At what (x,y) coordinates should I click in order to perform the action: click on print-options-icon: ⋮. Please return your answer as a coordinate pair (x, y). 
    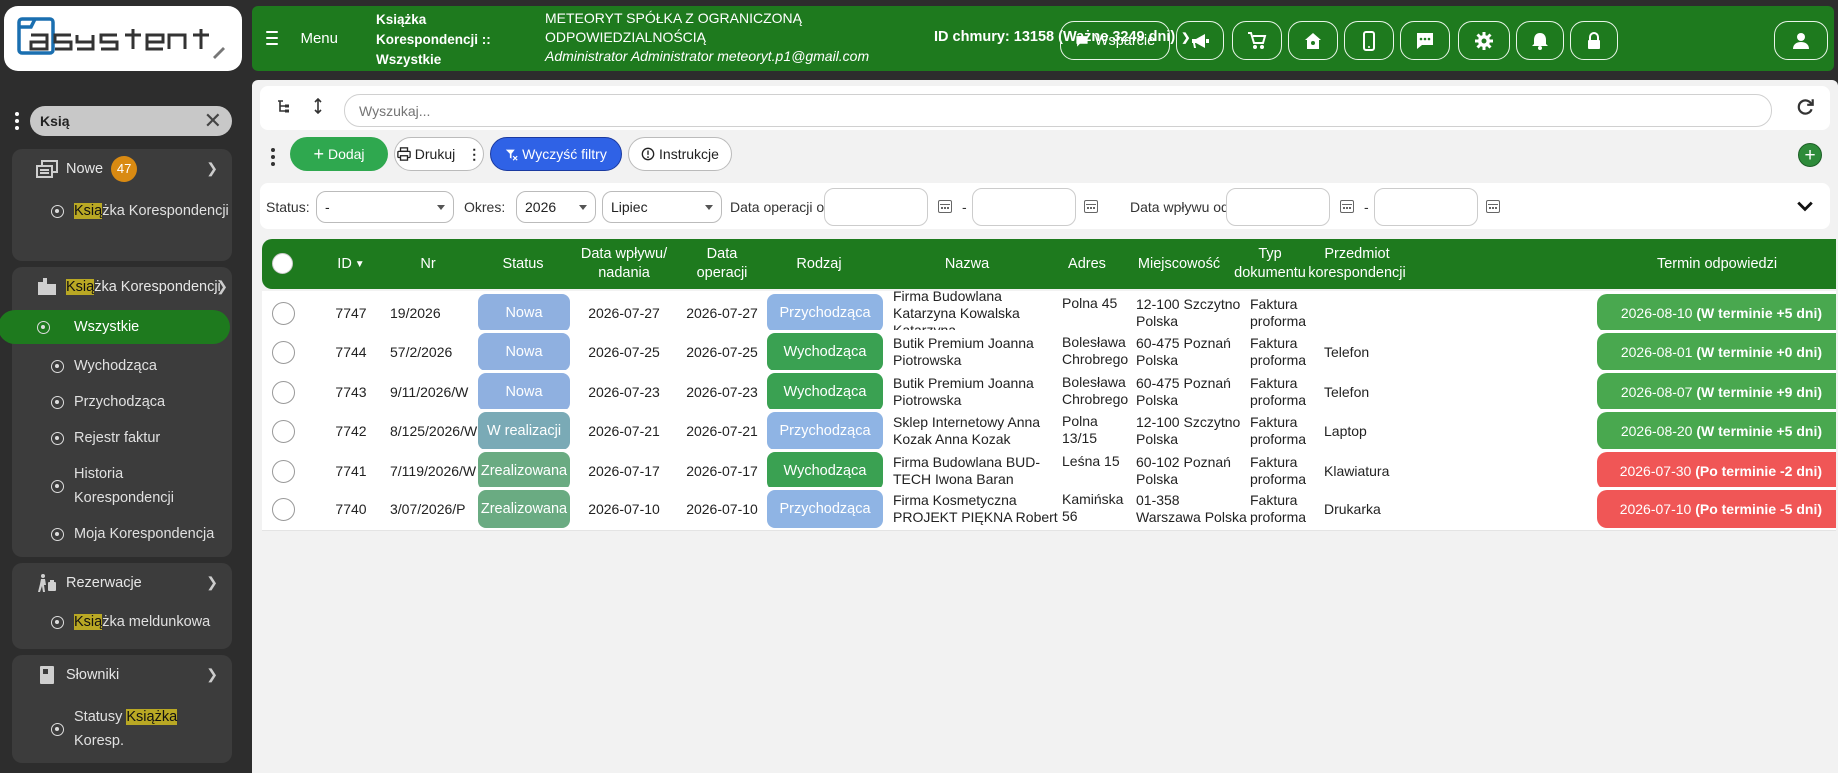
    Looking at the image, I should click on (474, 154).